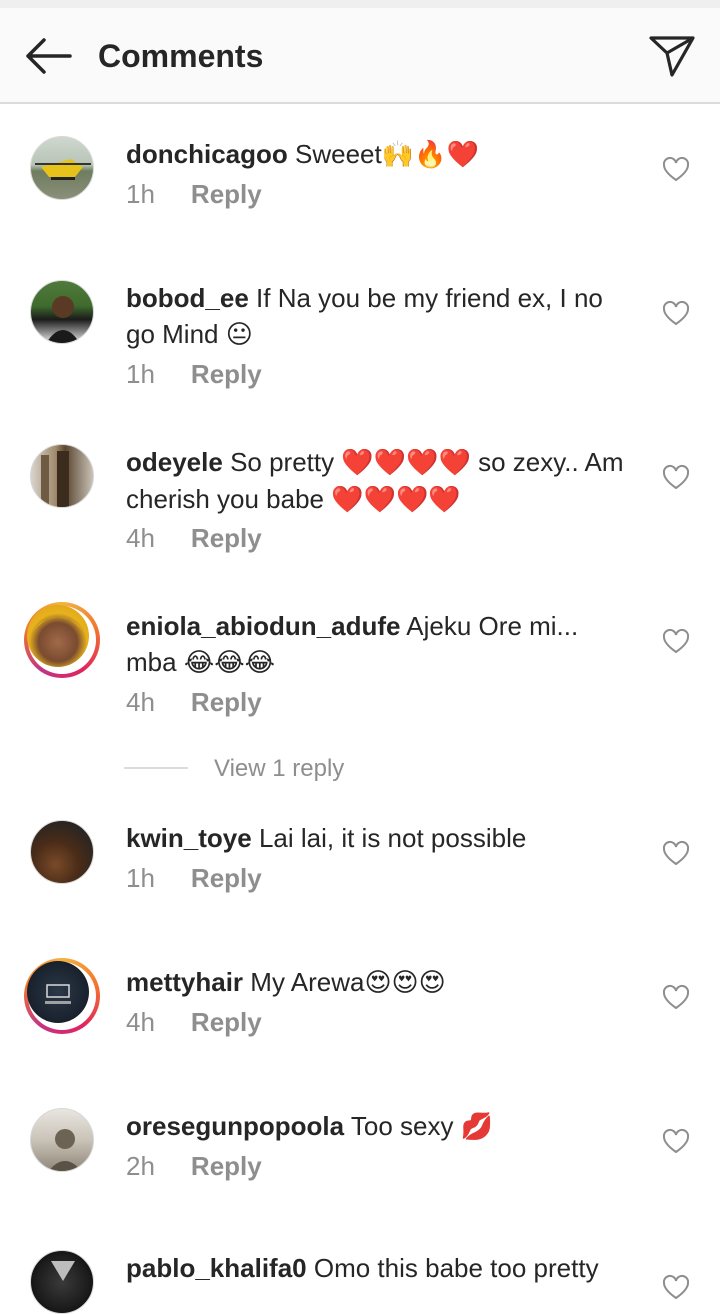 The height and width of the screenshot is (1314, 720). I want to click on back-button, so click(48, 56).